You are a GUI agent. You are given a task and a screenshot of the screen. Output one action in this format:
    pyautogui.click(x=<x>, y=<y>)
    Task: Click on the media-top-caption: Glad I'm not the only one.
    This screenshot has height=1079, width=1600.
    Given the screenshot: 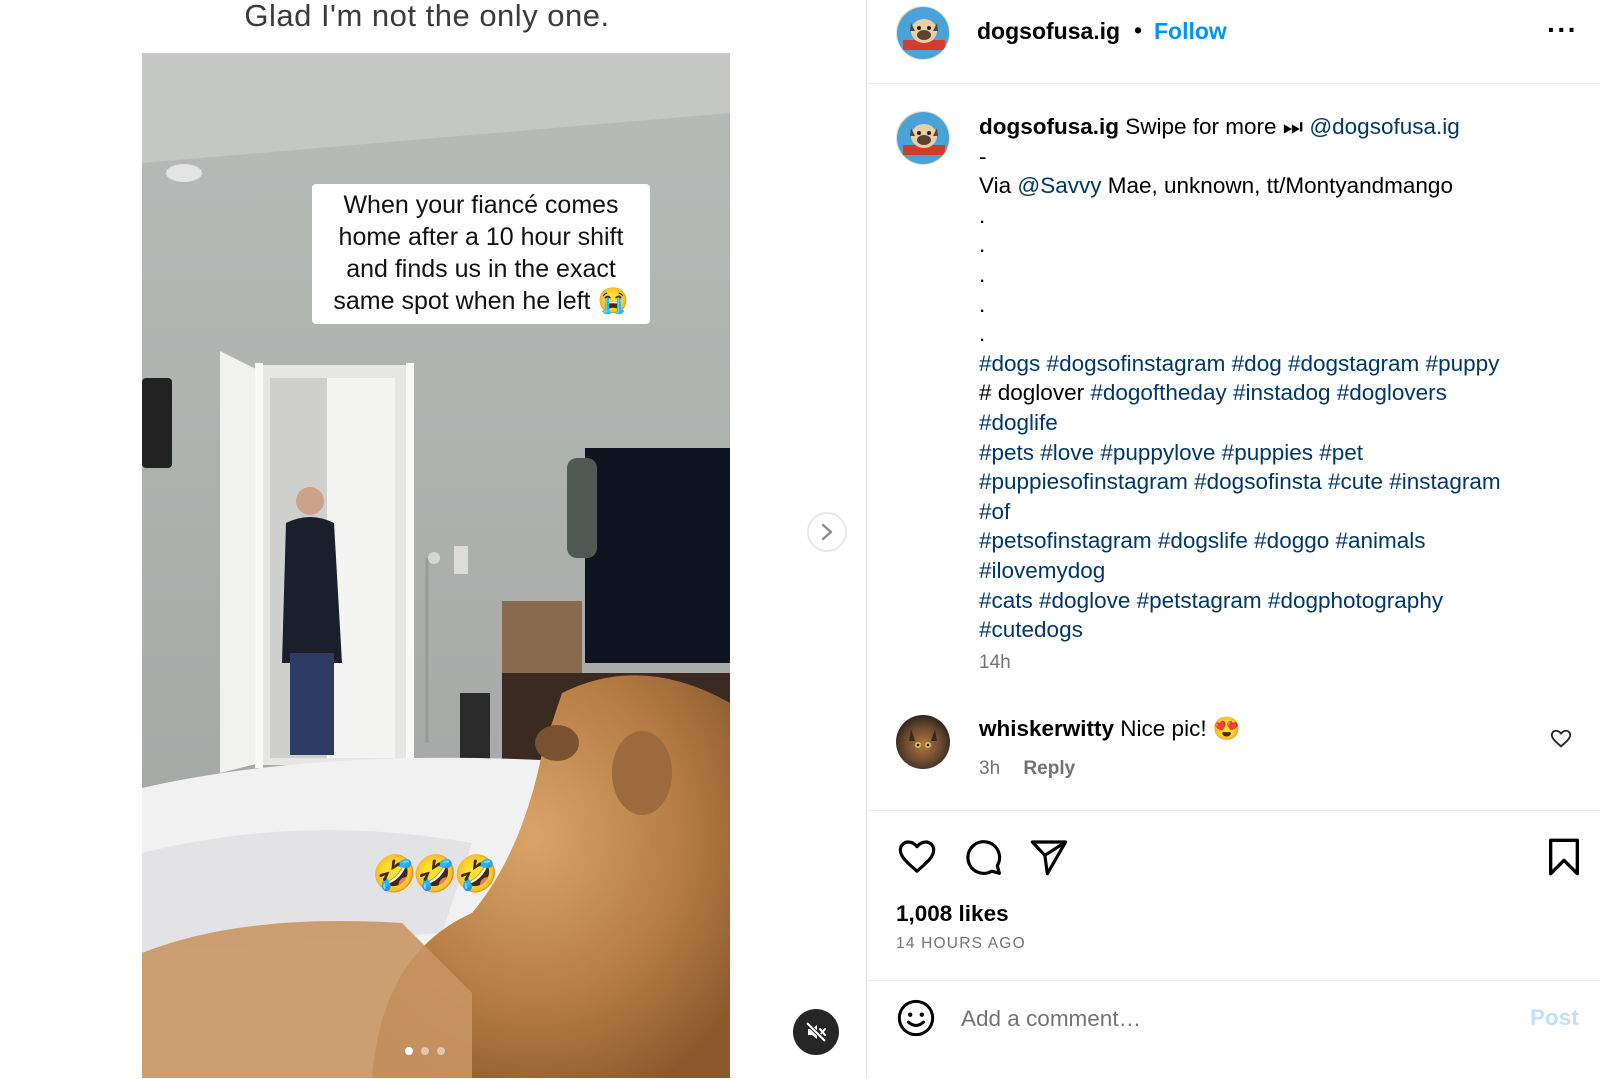 What is the action you would take?
    pyautogui.click(x=427, y=16)
    